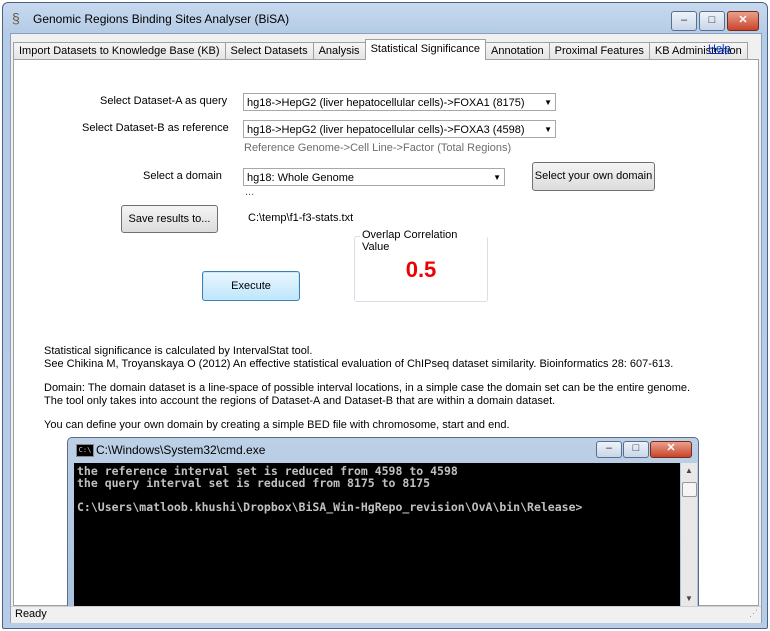 This screenshot has width=770, height=631. Describe the element at coordinates (251, 286) in the screenshot. I see `execute-button: Execute` at that location.